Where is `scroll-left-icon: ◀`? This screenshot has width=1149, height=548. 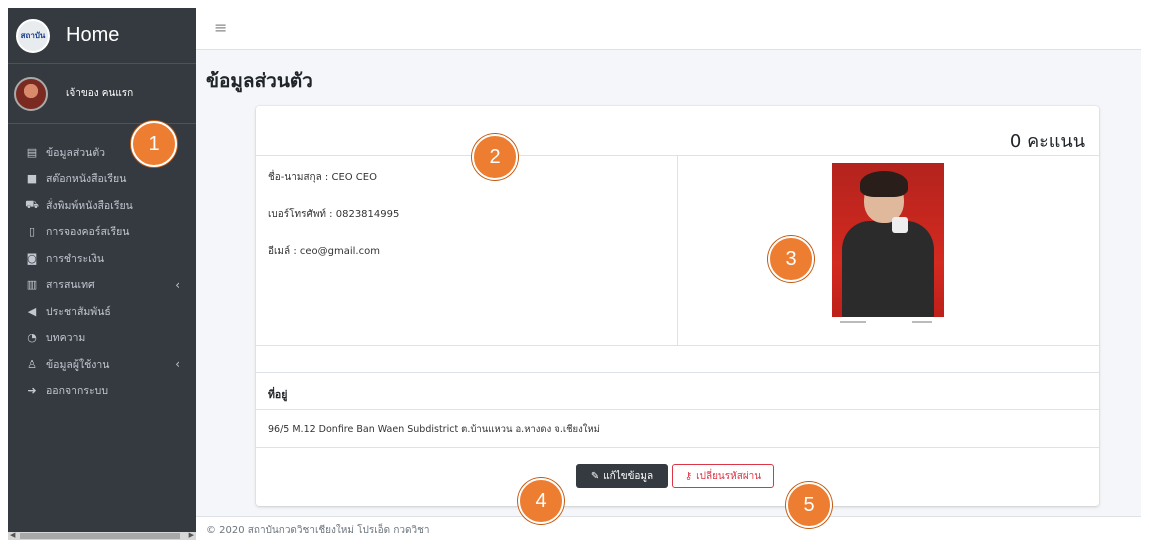 scroll-left-icon: ◀ is located at coordinates (12, 535).